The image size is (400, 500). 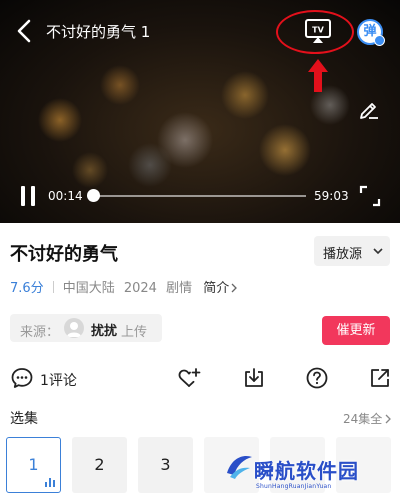 I want to click on player-controls: 00:14 59:03, so click(x=200, y=196).